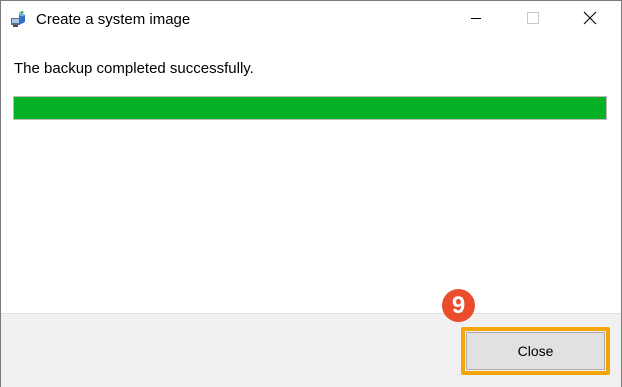  I want to click on maximize-button, so click(533, 20).